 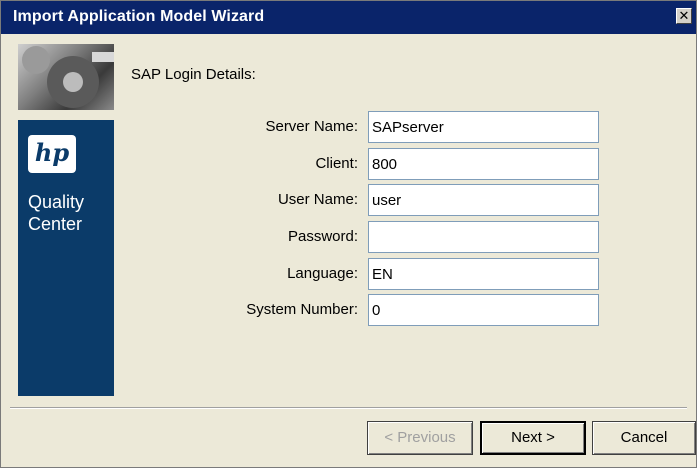 I want to click on close-button: ✕, so click(x=684, y=16).